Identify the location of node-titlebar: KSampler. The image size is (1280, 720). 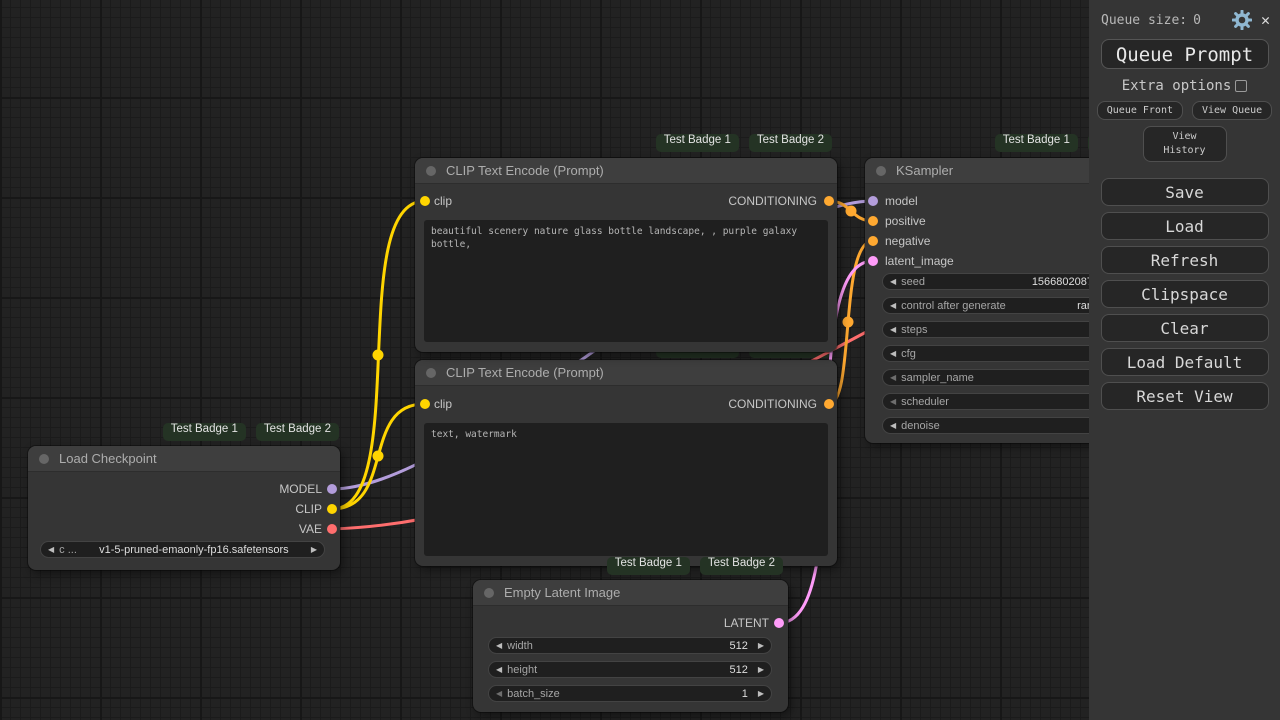
(992, 171).